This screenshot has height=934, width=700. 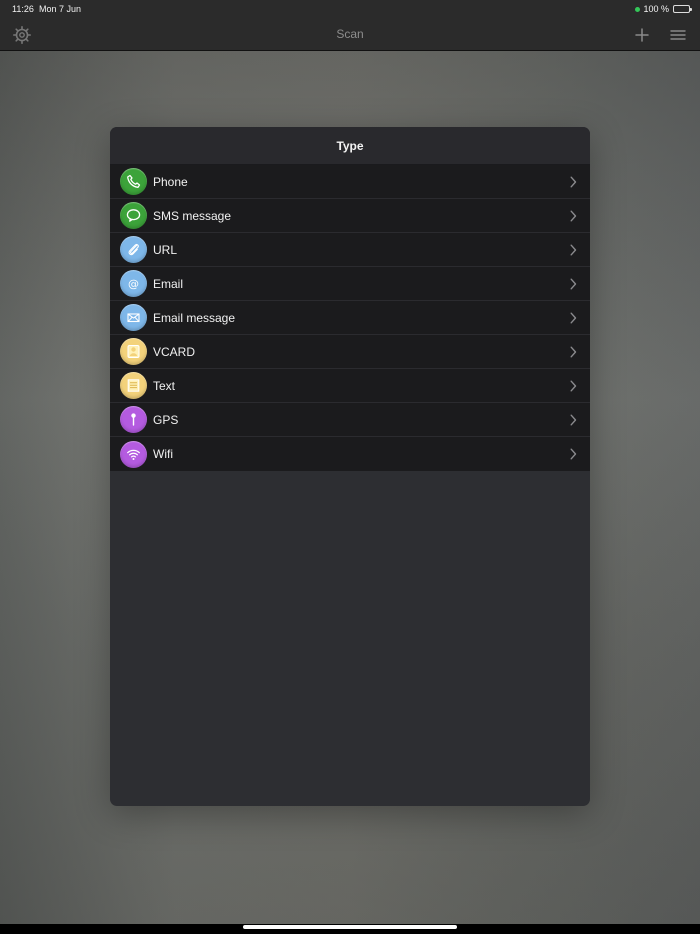 What do you see at coordinates (163, 454) in the screenshot?
I see `type-option-wifi-label: Wifi` at bounding box center [163, 454].